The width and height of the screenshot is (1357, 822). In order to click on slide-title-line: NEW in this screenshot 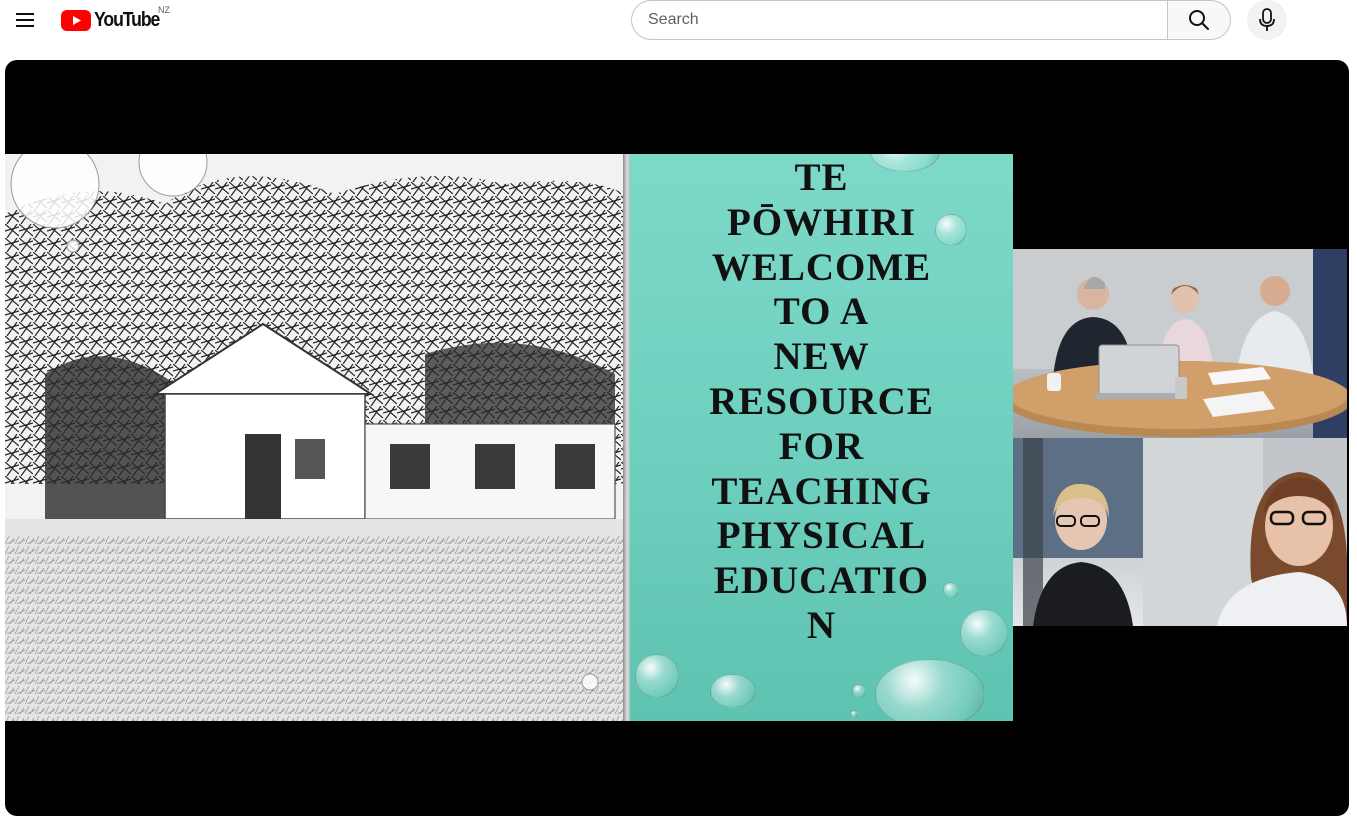, I will do `click(821, 357)`.